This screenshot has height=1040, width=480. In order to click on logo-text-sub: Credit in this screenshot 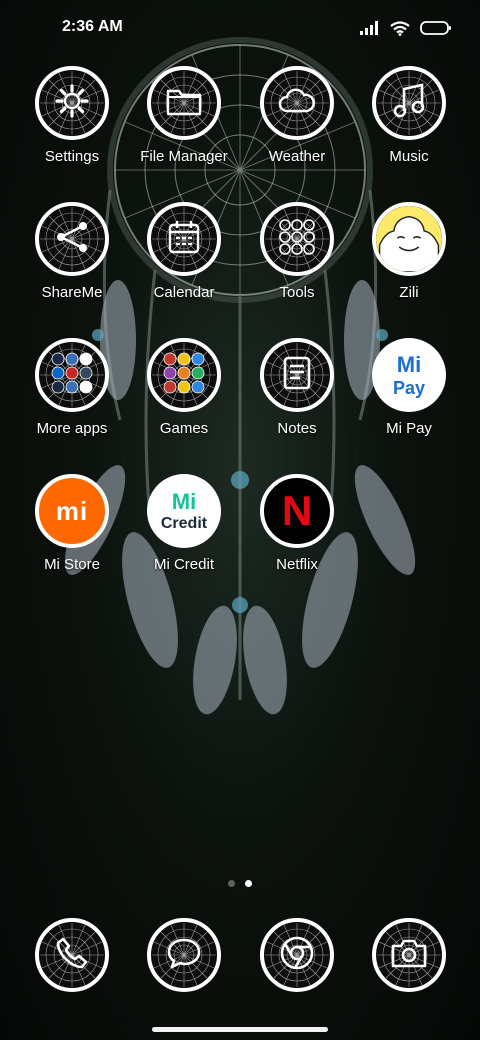, I will do `click(184, 523)`.